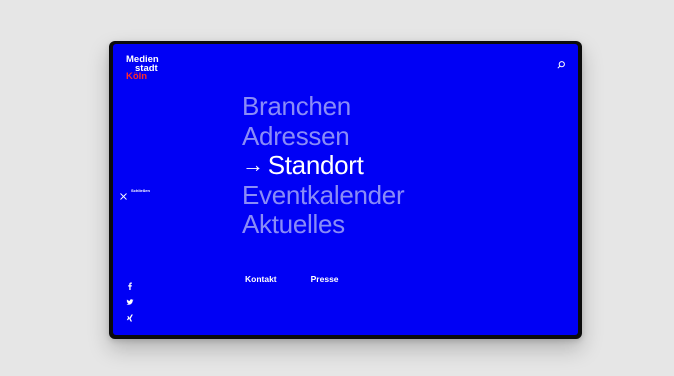 The height and width of the screenshot is (376, 674). I want to click on xing-icon, so click(130, 318).